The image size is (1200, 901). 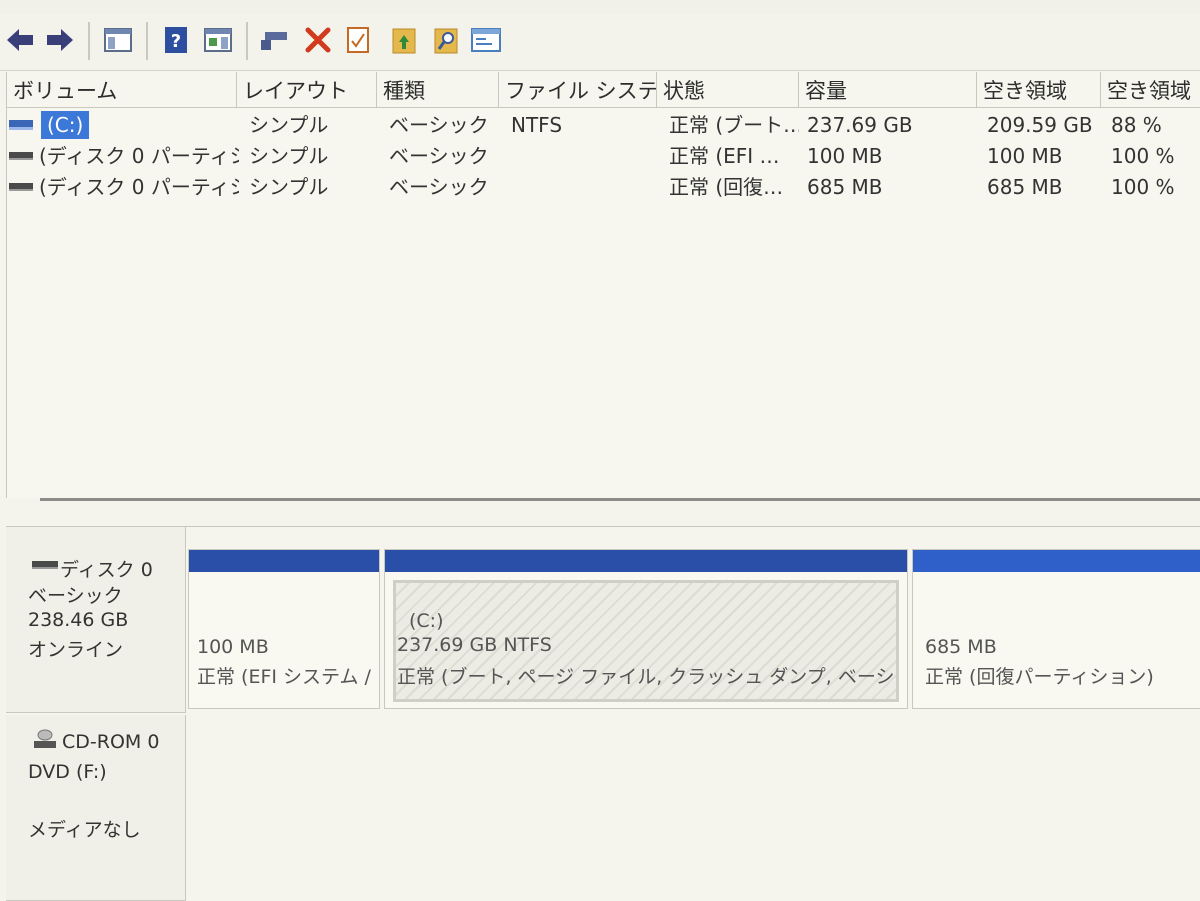 I want to click on partition-status: 正常 (ブート, ページ ファイル, クラッシュ ダンプ, ベーシック デー, so click(x=647, y=677).